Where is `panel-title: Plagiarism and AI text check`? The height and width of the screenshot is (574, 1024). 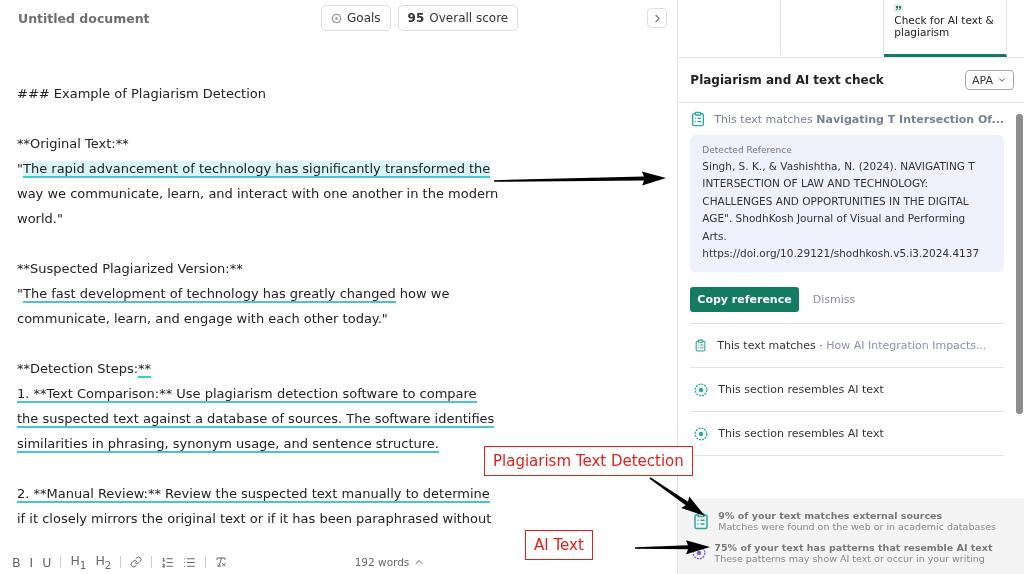
panel-title: Plagiarism and AI text check is located at coordinates (787, 80).